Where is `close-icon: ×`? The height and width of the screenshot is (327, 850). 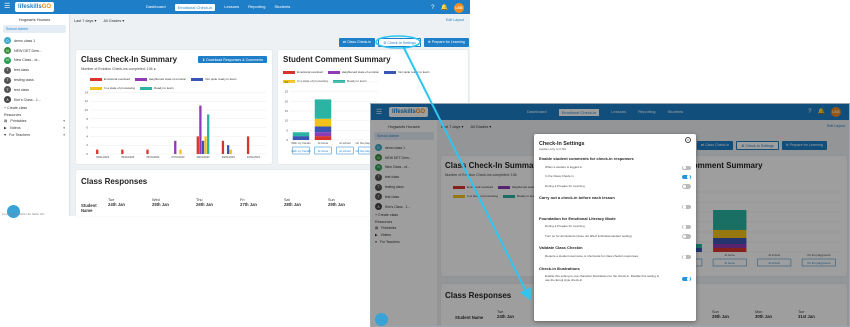 close-icon: × is located at coordinates (688, 140).